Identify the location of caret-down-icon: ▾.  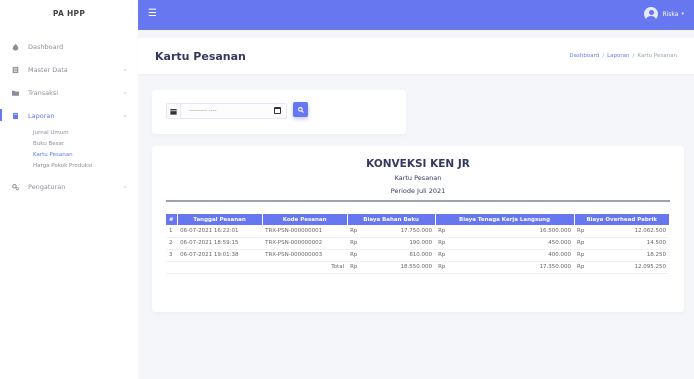
(682, 14).